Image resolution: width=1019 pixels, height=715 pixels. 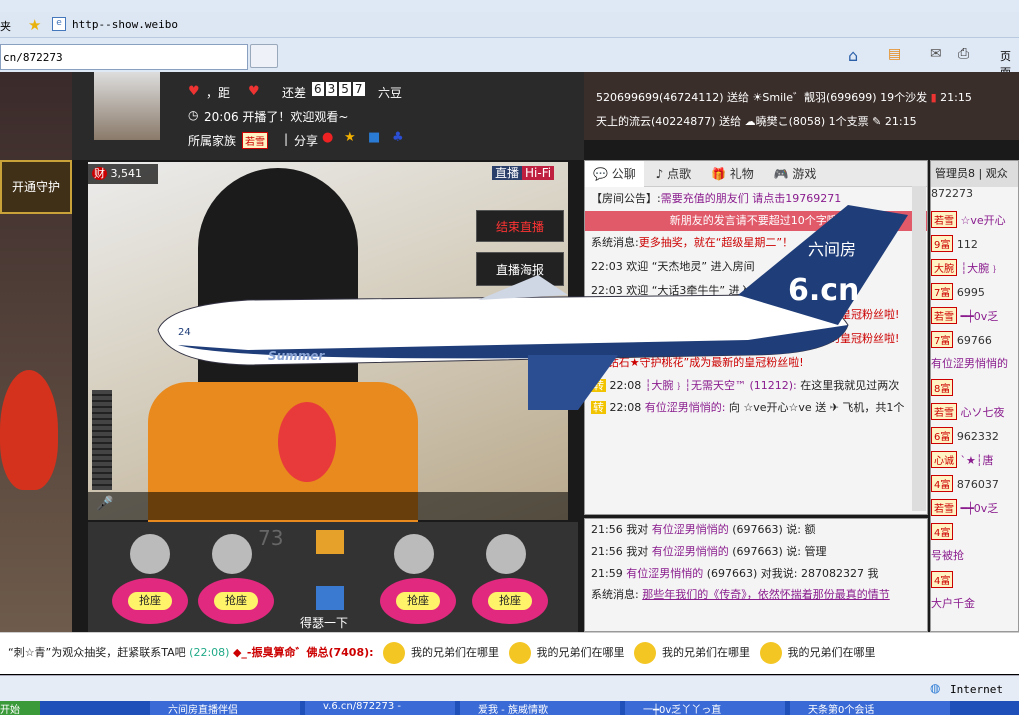 I want to click on manager-row: 7富 69766, so click(x=974, y=343).